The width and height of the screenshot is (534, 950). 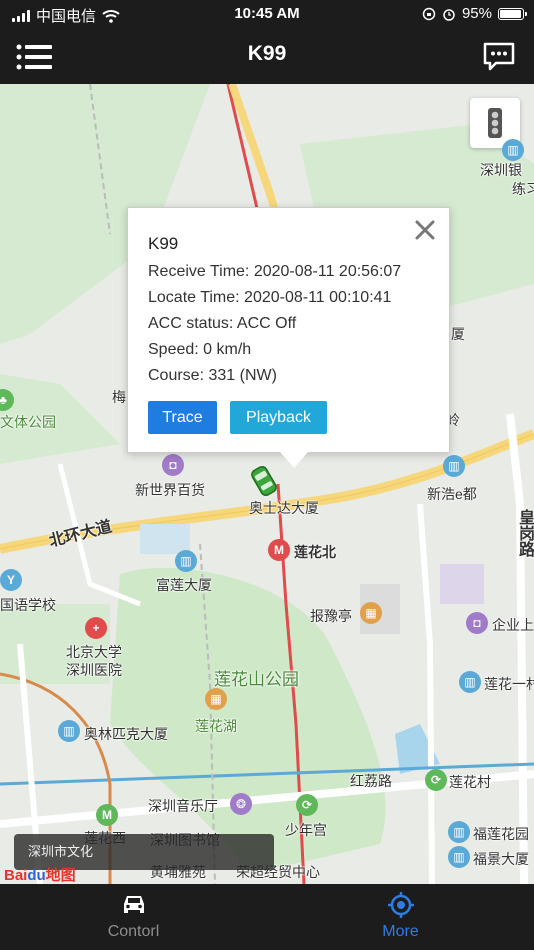 What do you see at coordinates (458, 334) in the screenshot?
I see `map-label: 厦` at bounding box center [458, 334].